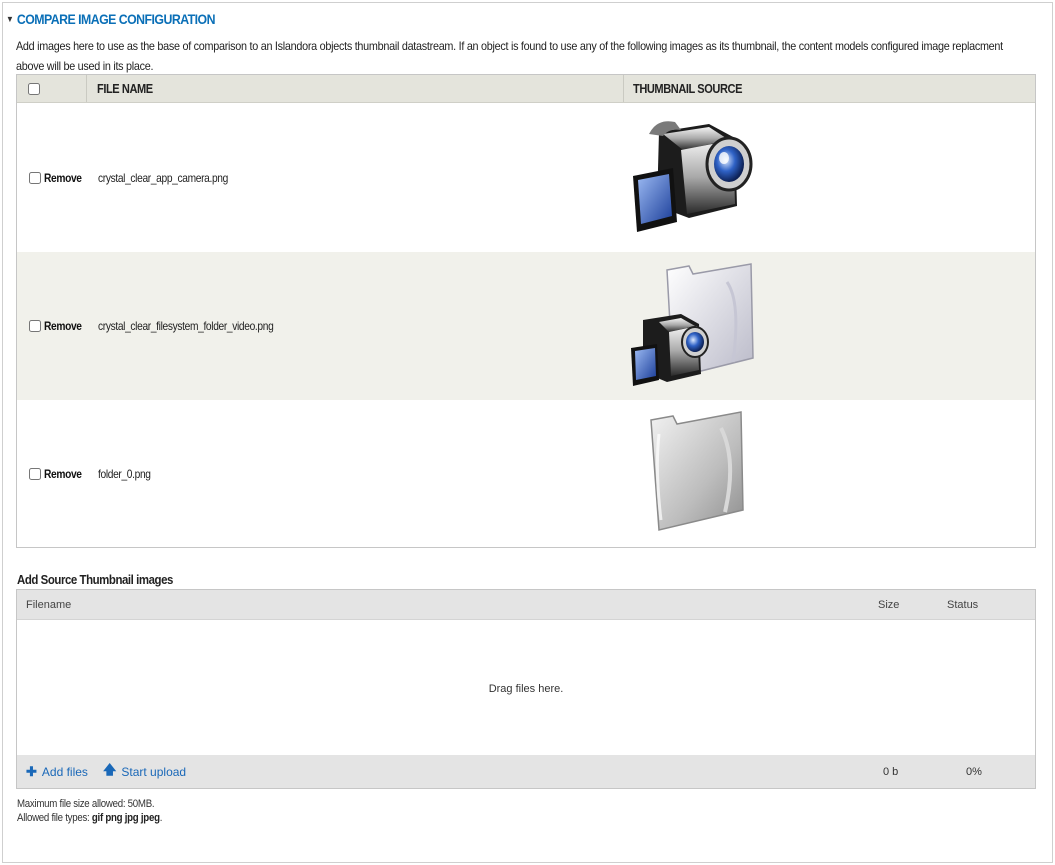 This screenshot has height=865, width=1055. I want to click on camcorder-icon, so click(693, 176).